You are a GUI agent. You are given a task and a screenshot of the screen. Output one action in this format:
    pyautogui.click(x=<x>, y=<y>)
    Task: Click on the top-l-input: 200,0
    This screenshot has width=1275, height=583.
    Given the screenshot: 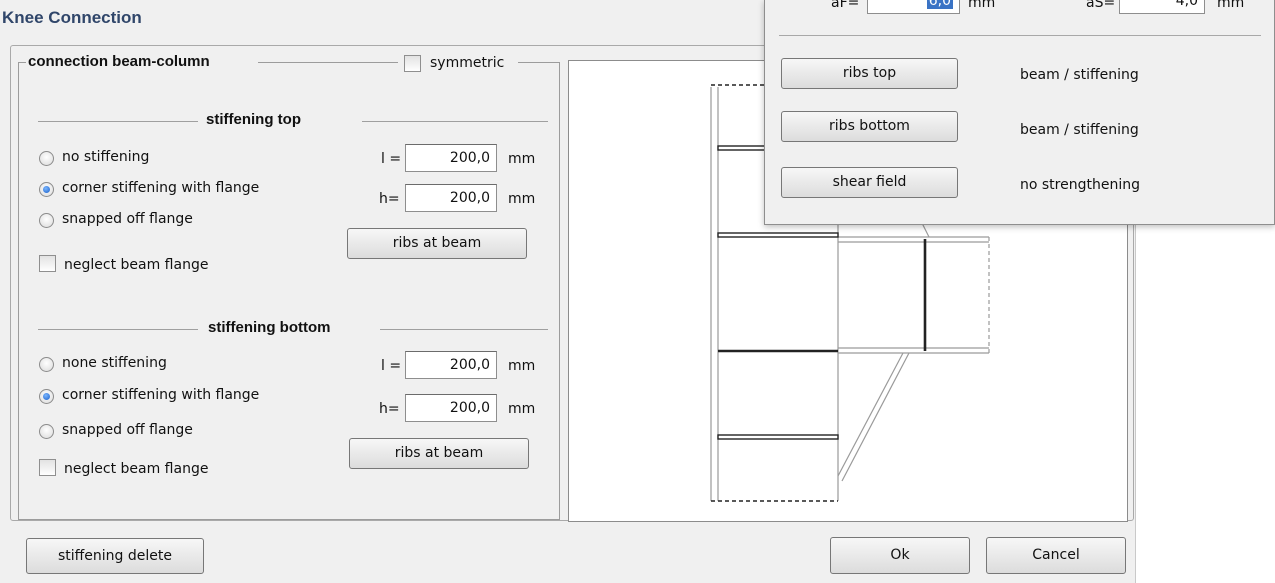 What is the action you would take?
    pyautogui.click(x=451, y=158)
    